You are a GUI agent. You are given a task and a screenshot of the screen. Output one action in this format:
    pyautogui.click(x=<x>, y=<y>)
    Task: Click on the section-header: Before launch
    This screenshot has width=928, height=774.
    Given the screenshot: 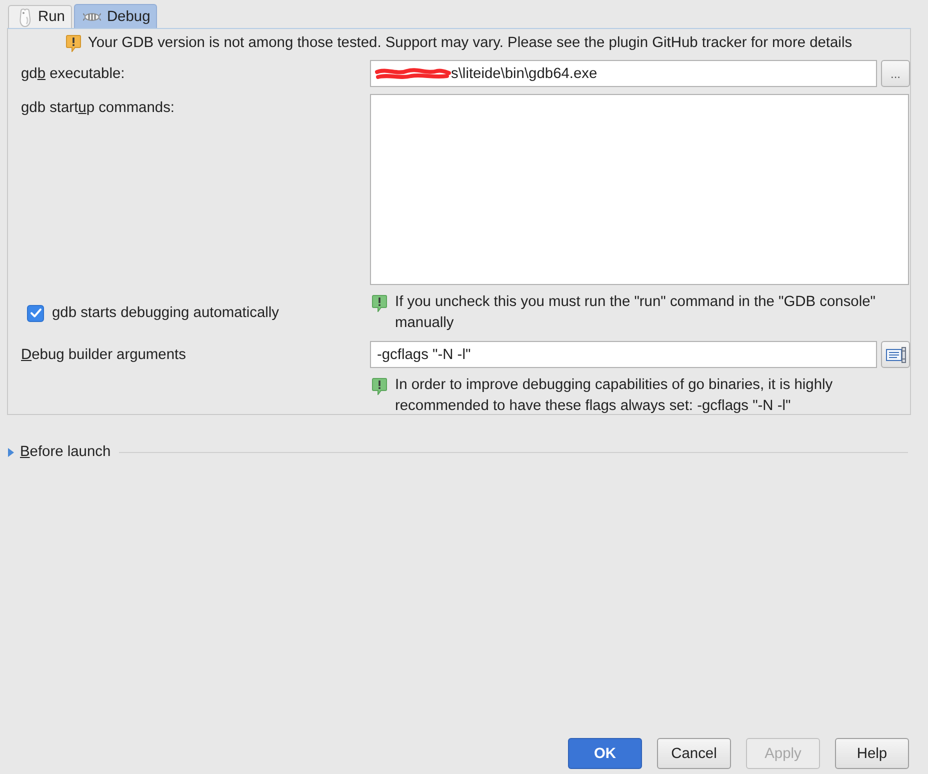 What is the action you would take?
    pyautogui.click(x=65, y=452)
    